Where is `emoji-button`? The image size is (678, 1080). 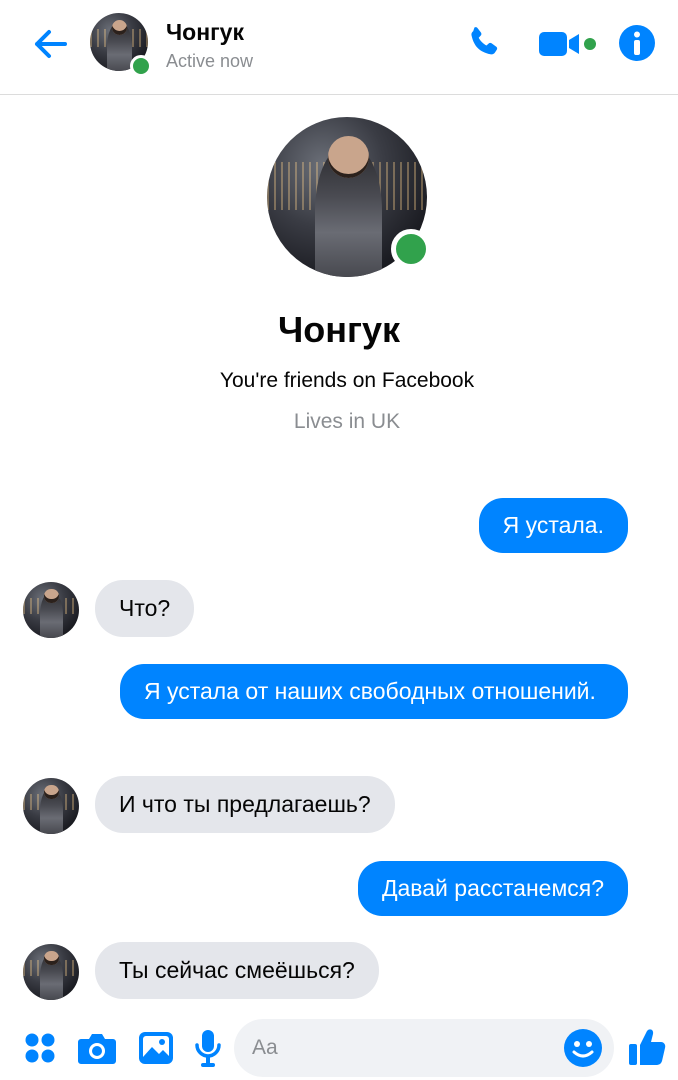 emoji-button is located at coordinates (583, 1048).